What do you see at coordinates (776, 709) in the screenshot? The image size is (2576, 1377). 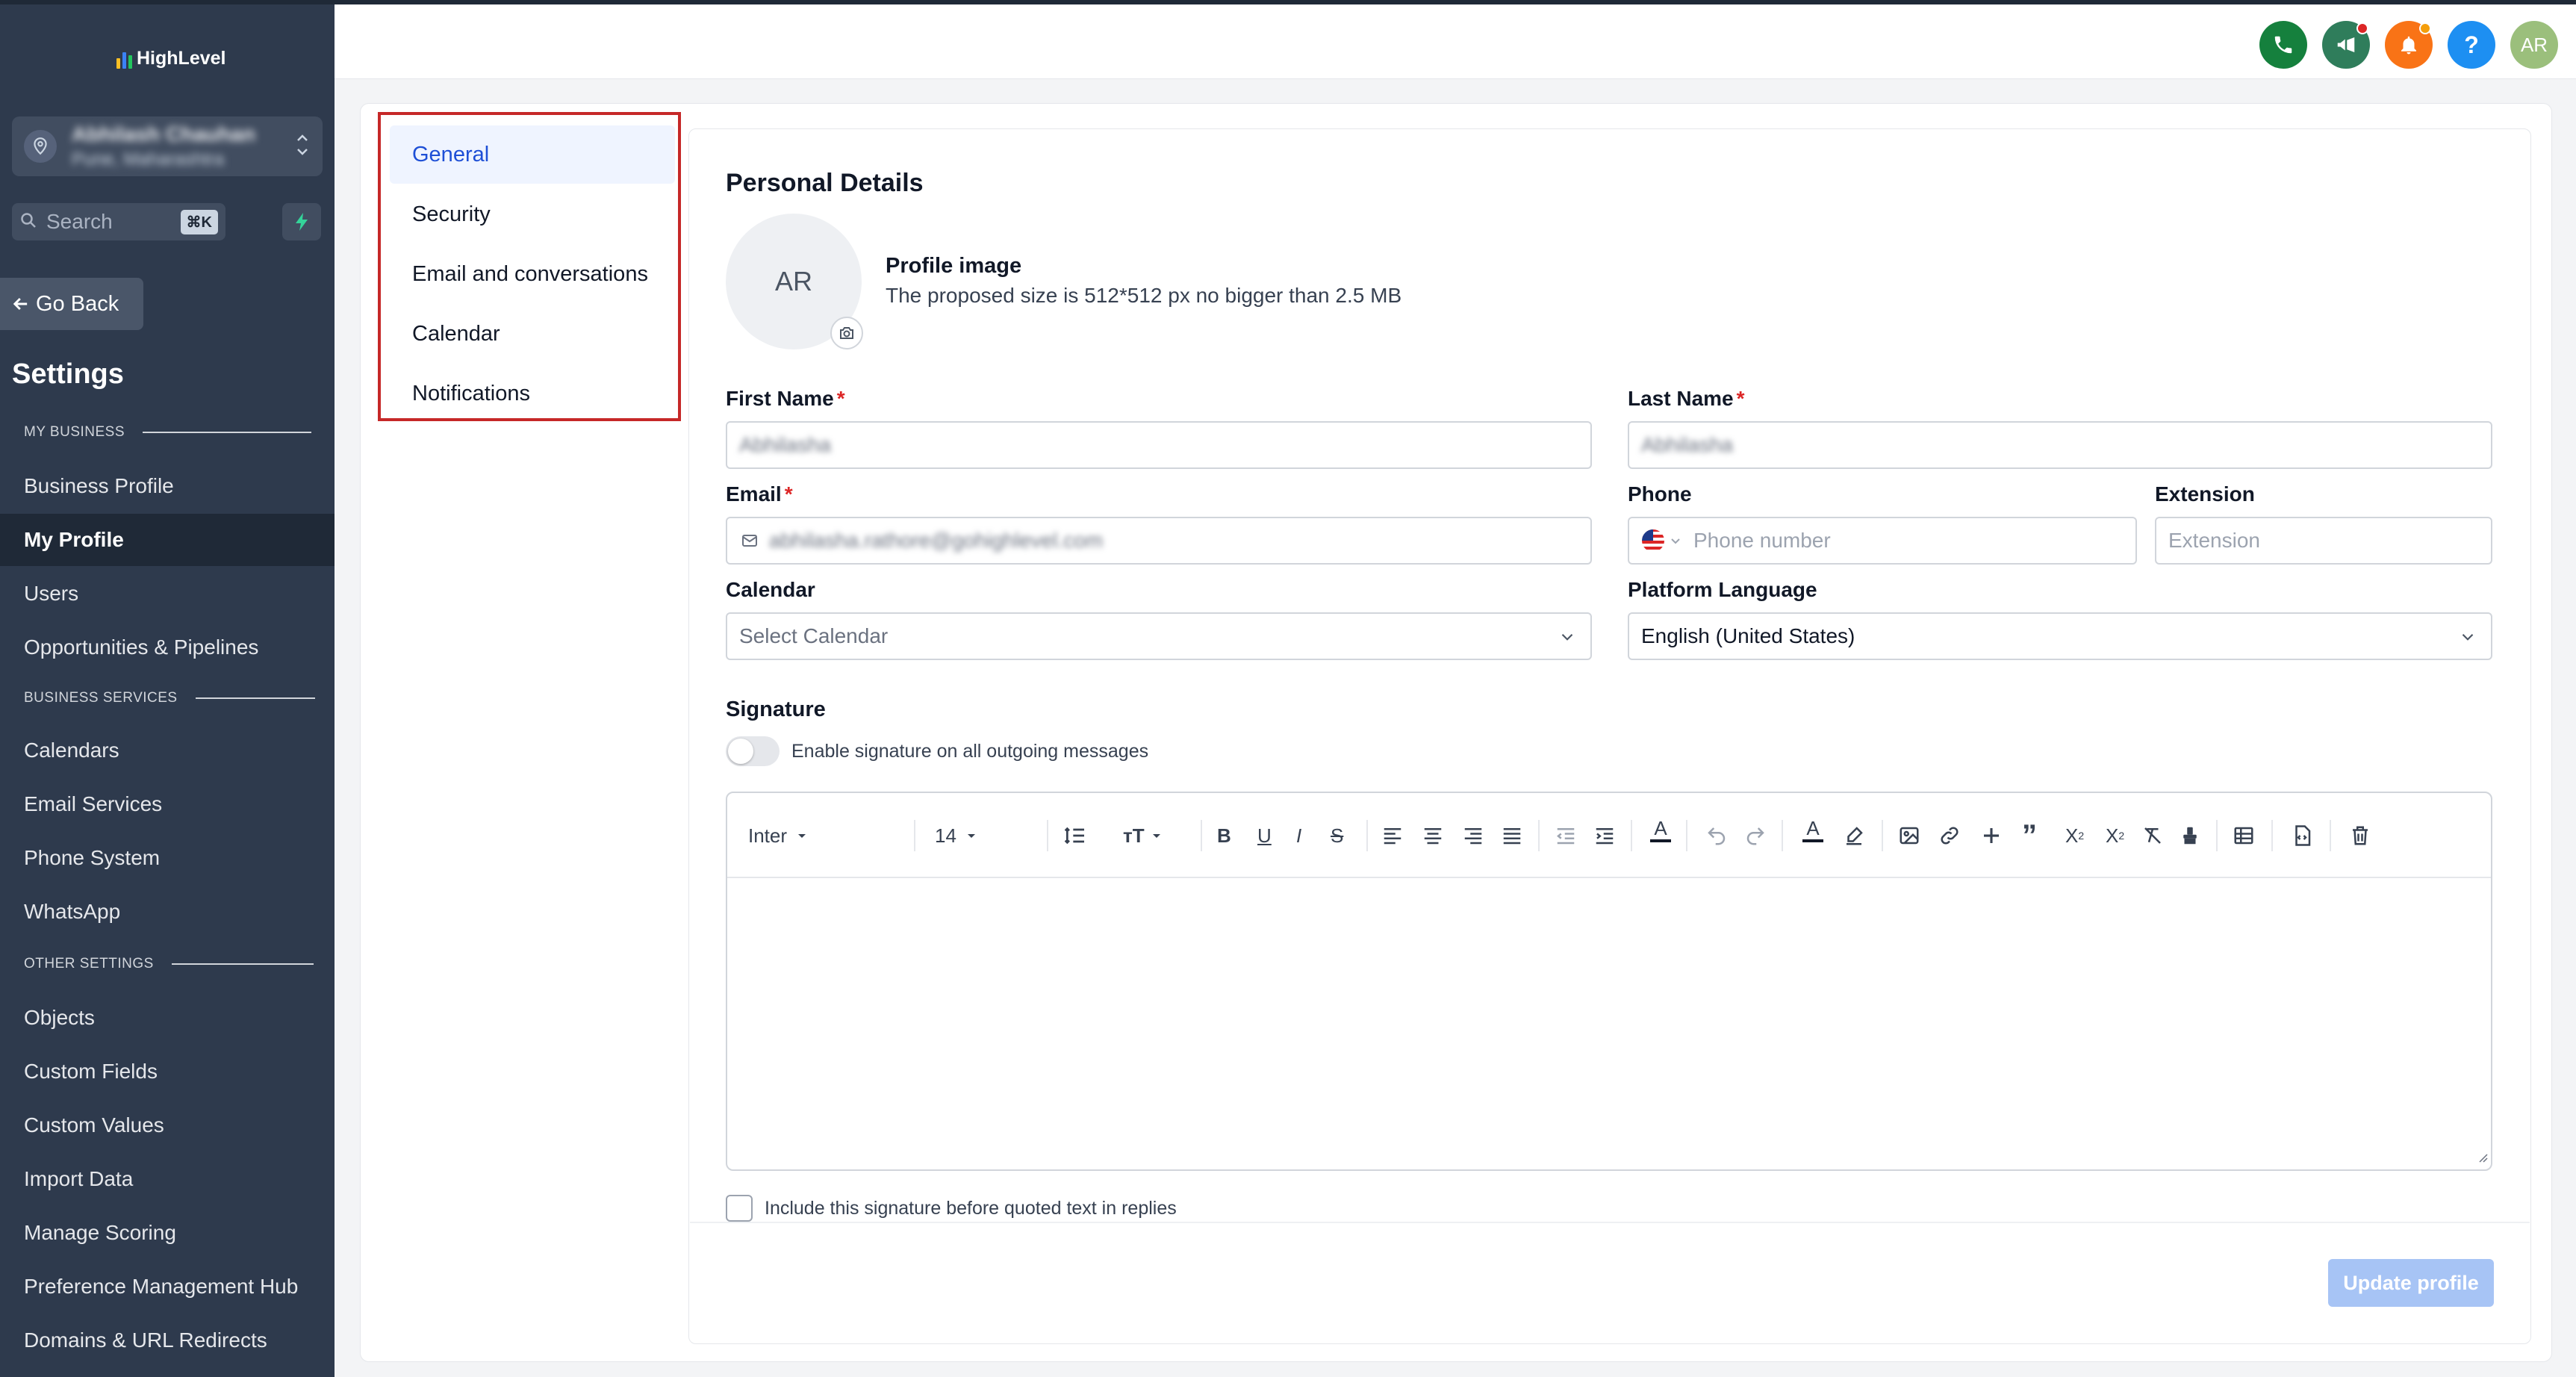 I see `signature-label: Signature` at bounding box center [776, 709].